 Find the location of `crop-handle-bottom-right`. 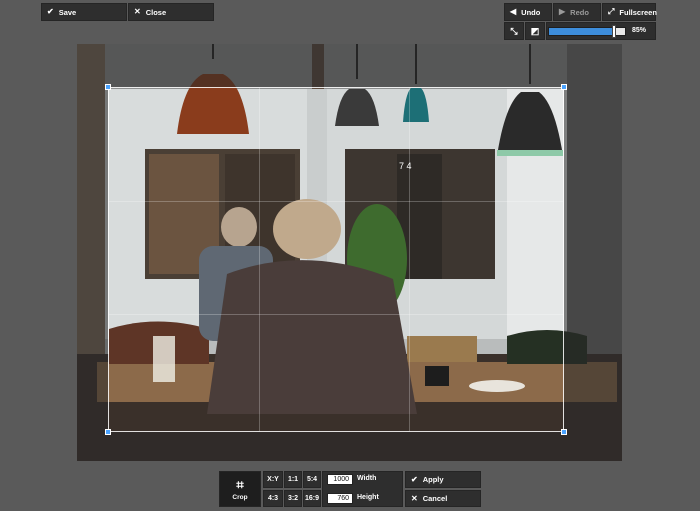

crop-handle-bottom-right is located at coordinates (564, 432).